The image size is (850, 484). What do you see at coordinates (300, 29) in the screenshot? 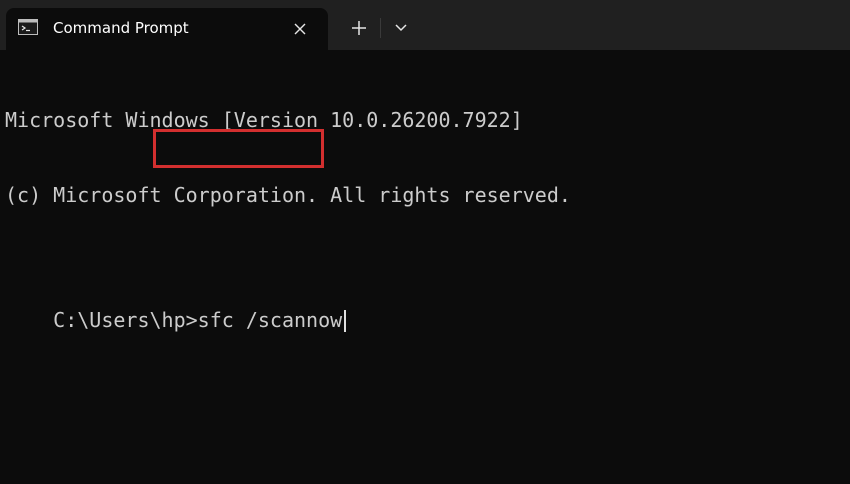
I see `close-icon` at bounding box center [300, 29].